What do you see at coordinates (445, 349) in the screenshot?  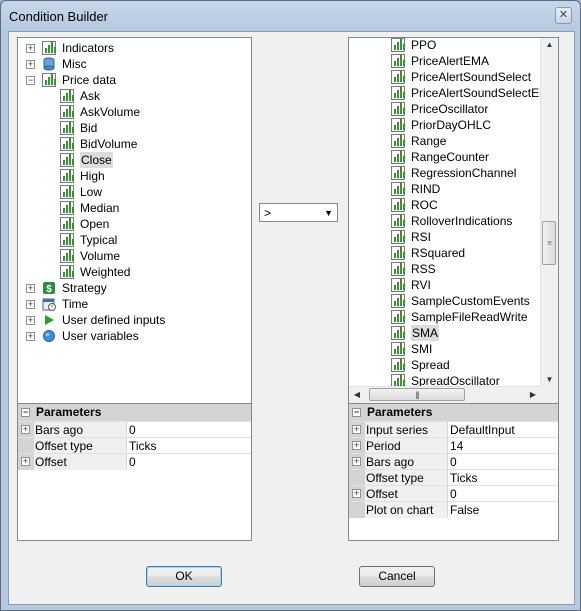 I see `list-item: SMI` at bounding box center [445, 349].